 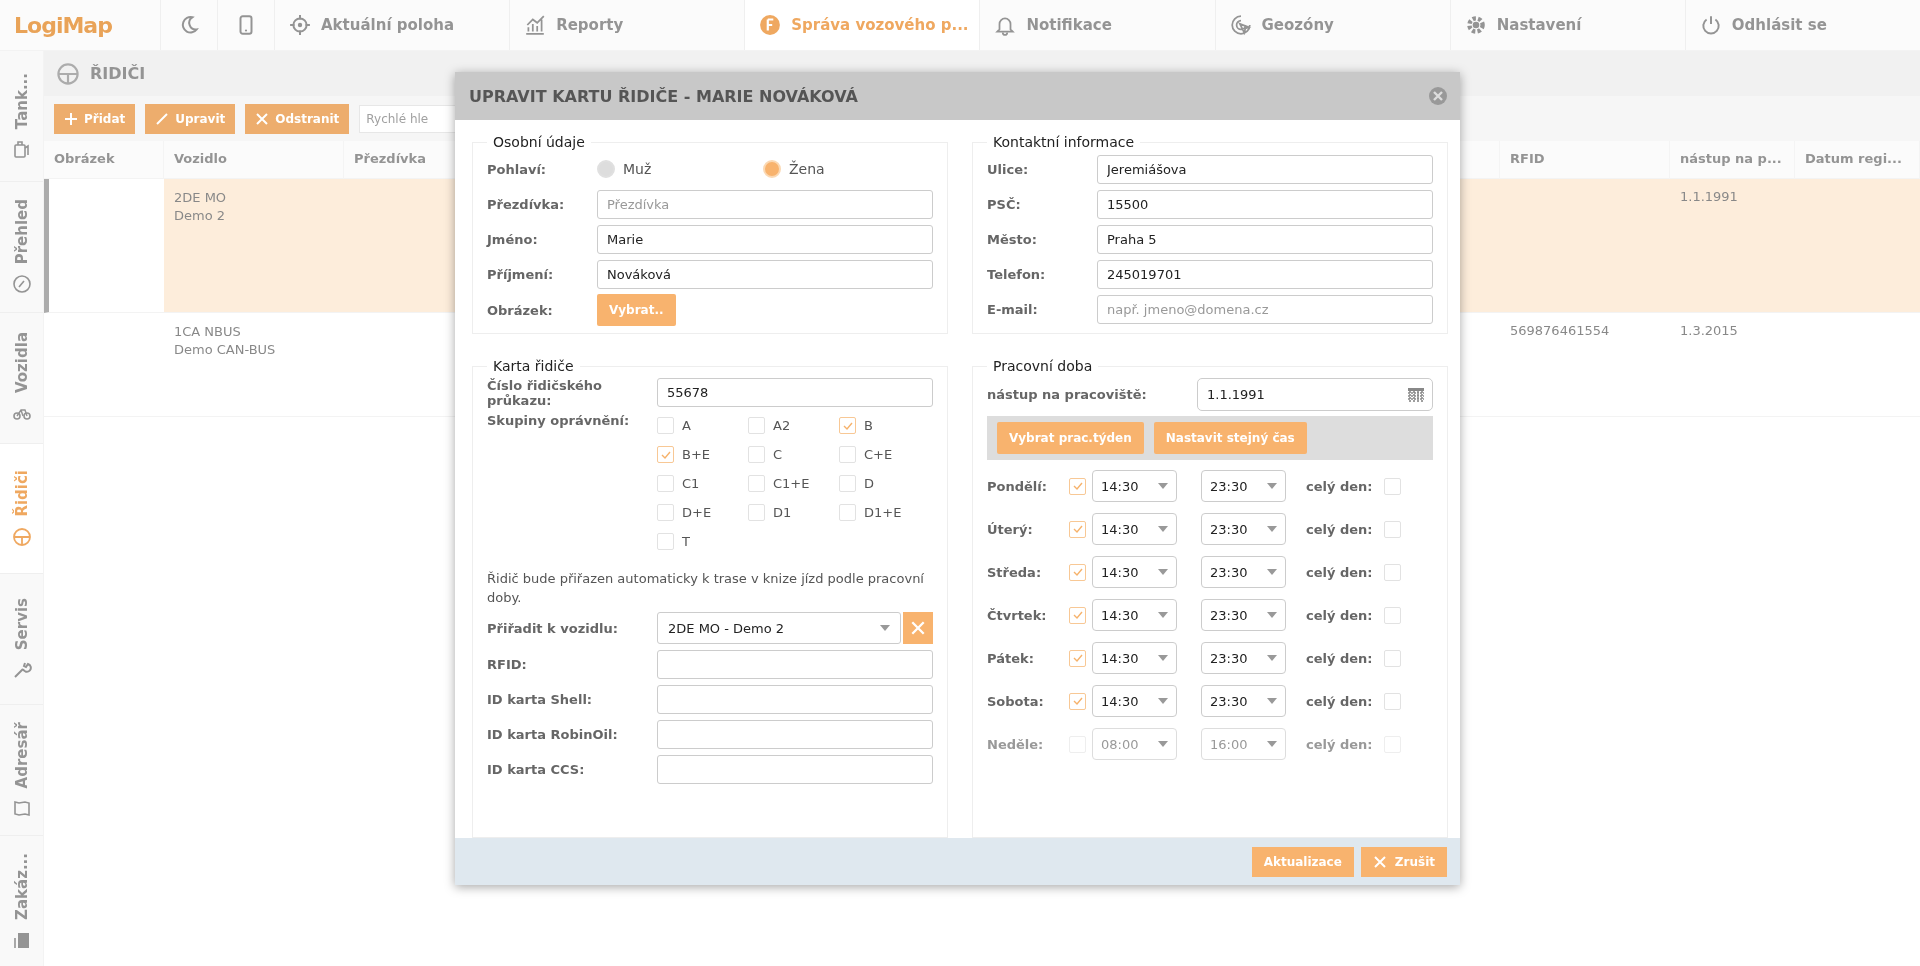 What do you see at coordinates (1585, 160) in the screenshot?
I see `column-header: RFID` at bounding box center [1585, 160].